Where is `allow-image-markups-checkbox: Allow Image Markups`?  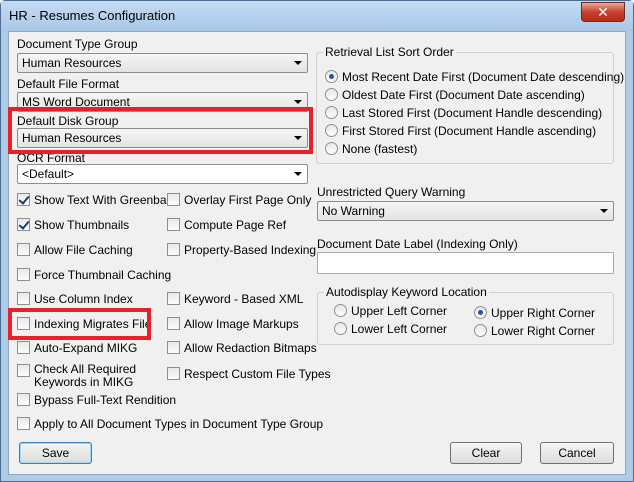
allow-image-markups-checkbox: Allow Image Markups is located at coordinates (239, 324).